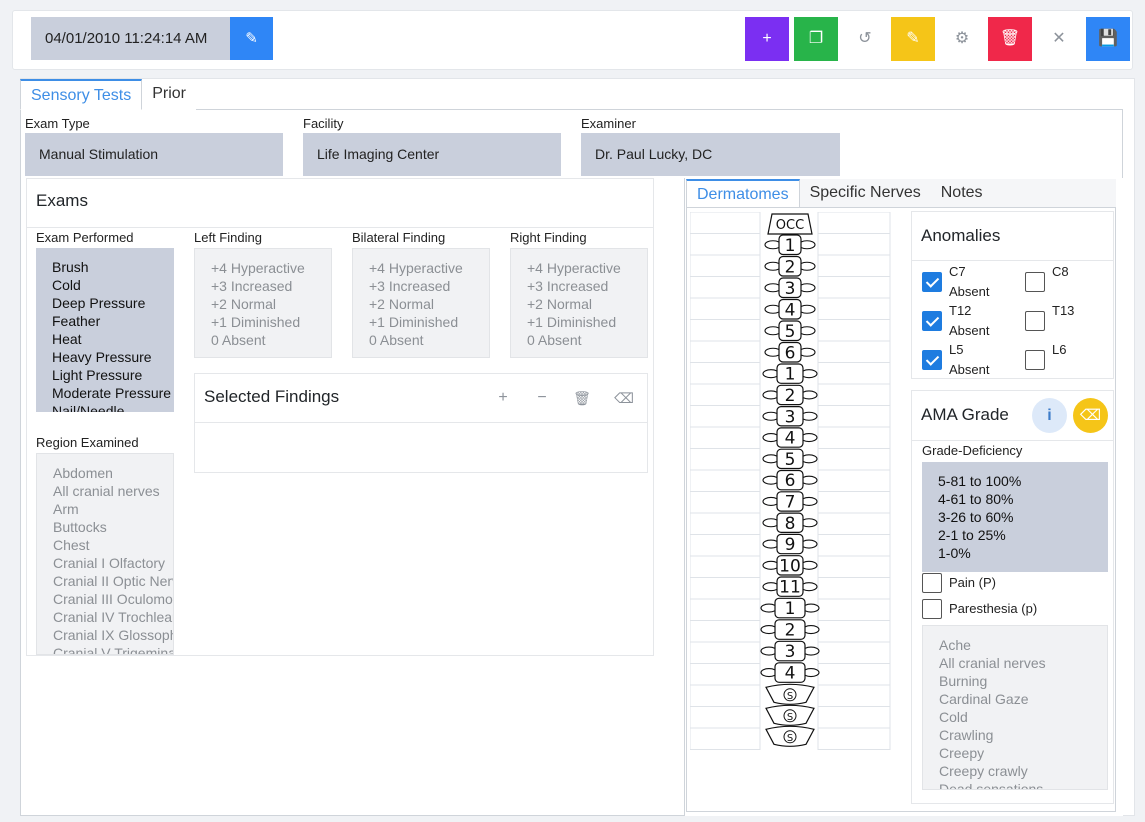 The width and height of the screenshot is (1145, 822). Describe the element at coordinates (790, 544) in the screenshot. I see `vertebra-t9: 9` at that location.